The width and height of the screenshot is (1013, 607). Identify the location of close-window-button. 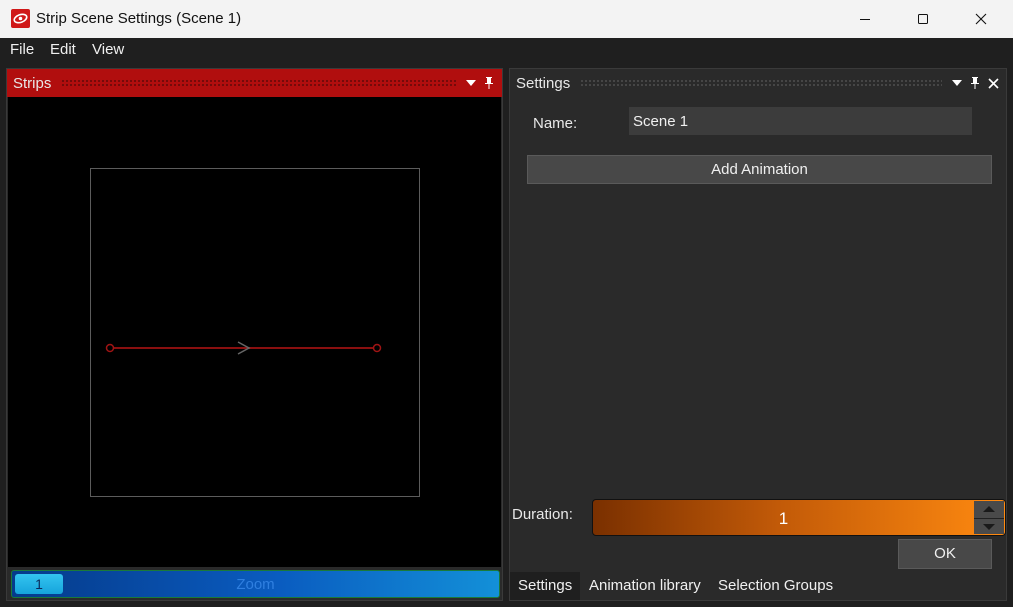
(981, 19).